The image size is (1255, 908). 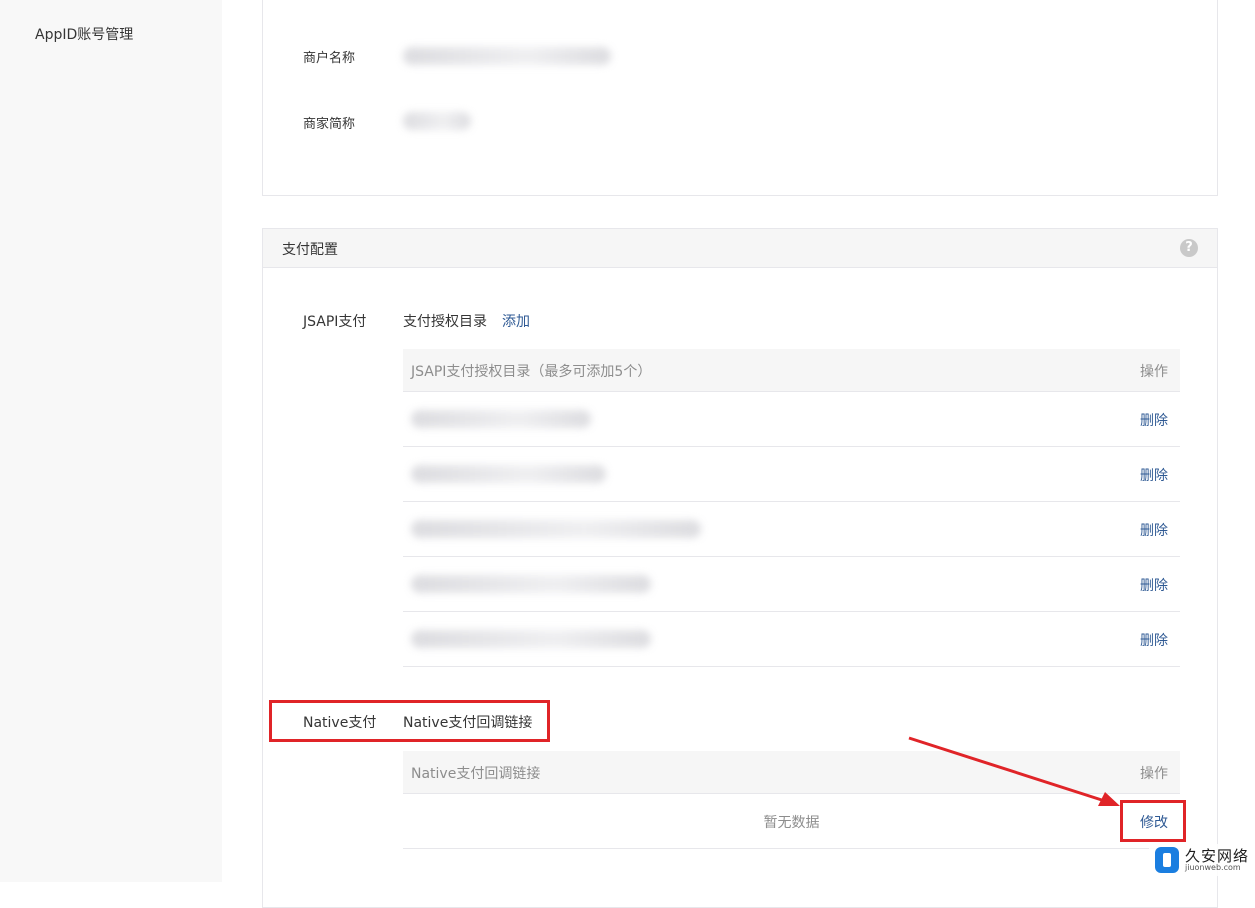 What do you see at coordinates (1167, 860) in the screenshot?
I see `watermark-logo-icon` at bounding box center [1167, 860].